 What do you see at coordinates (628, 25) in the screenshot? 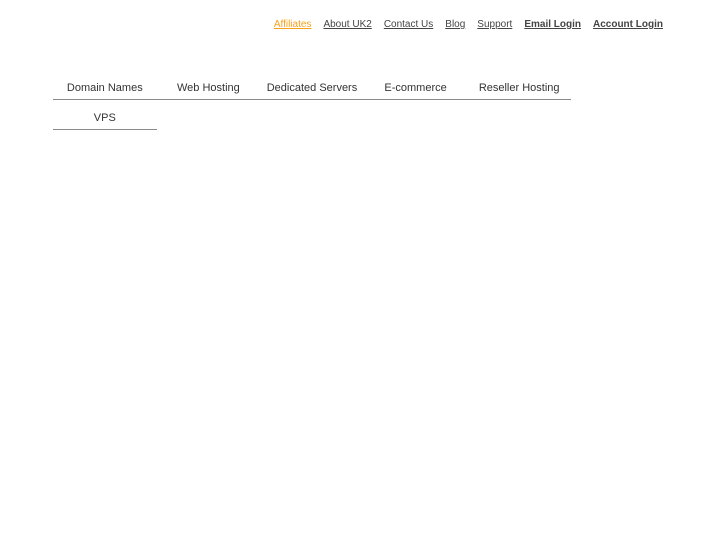
I see `account-login-link: Account Login` at bounding box center [628, 25].